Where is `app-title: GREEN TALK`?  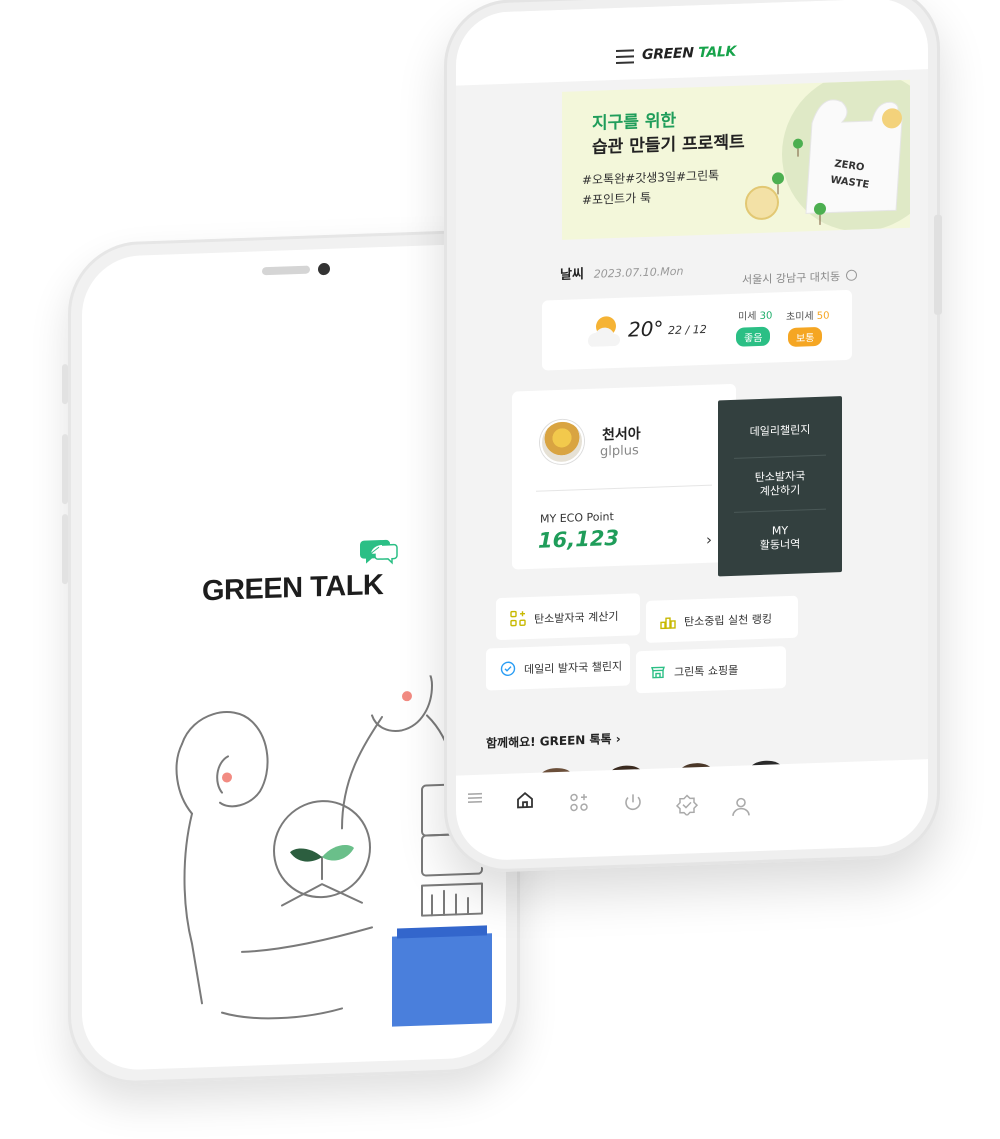
app-title: GREEN TALK is located at coordinates (689, 53).